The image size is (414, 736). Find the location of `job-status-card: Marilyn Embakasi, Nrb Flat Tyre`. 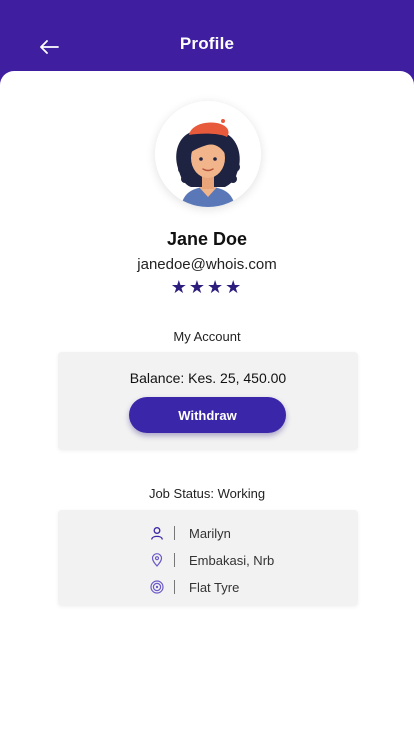

job-status-card: Marilyn Embakasi, Nrb Flat Tyre is located at coordinates (208, 558).